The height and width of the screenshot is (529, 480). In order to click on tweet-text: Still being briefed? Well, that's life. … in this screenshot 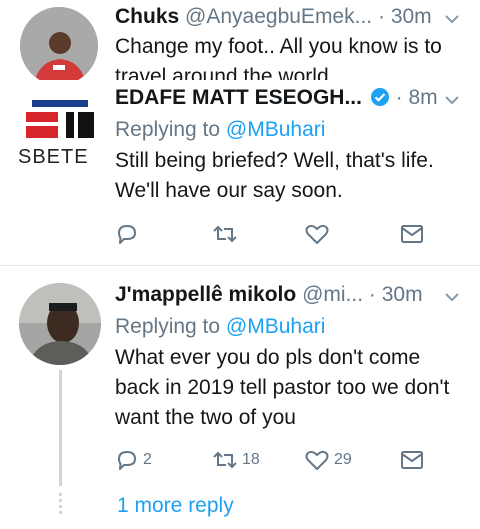, I will do `click(274, 175)`.